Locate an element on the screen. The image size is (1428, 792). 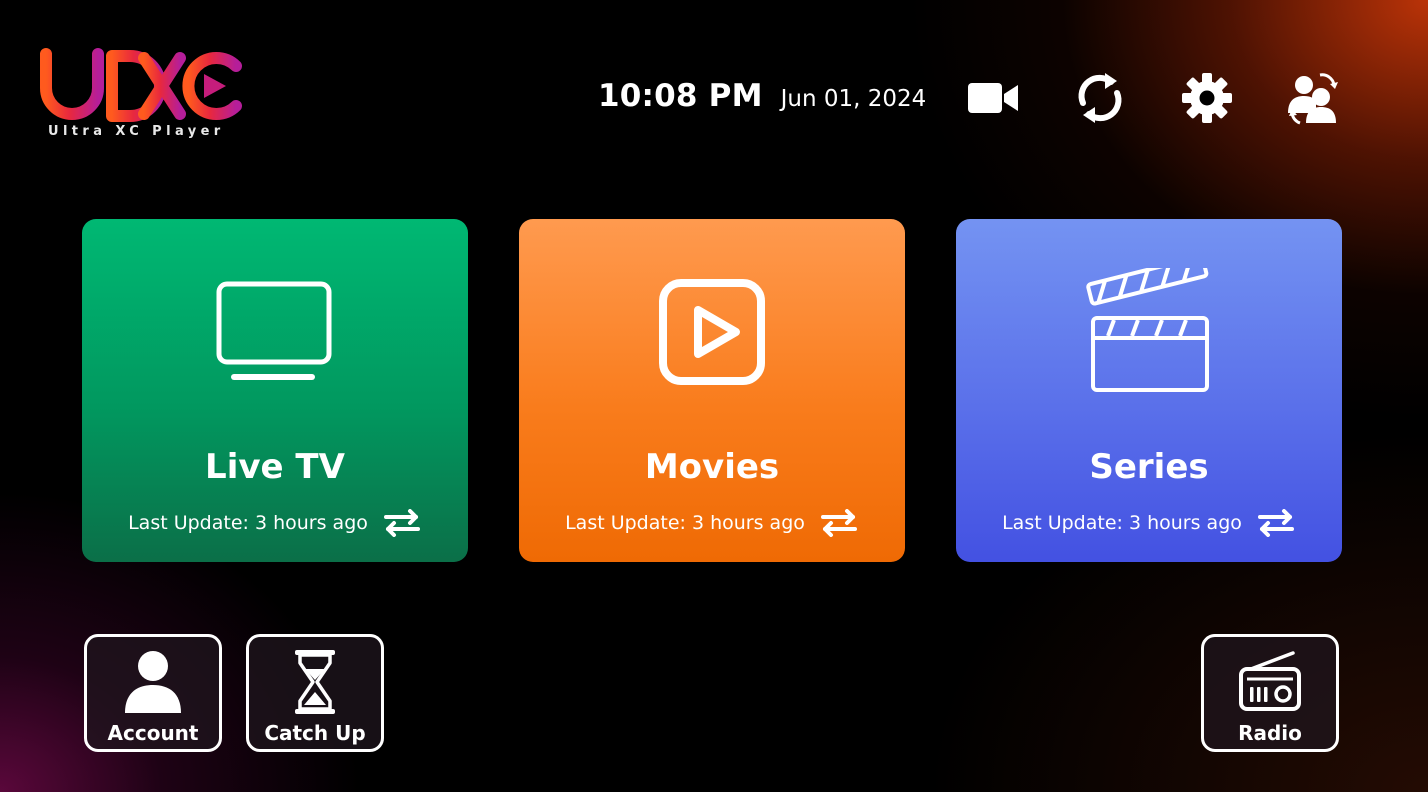
refresh-button is located at coordinates (1100, 98).